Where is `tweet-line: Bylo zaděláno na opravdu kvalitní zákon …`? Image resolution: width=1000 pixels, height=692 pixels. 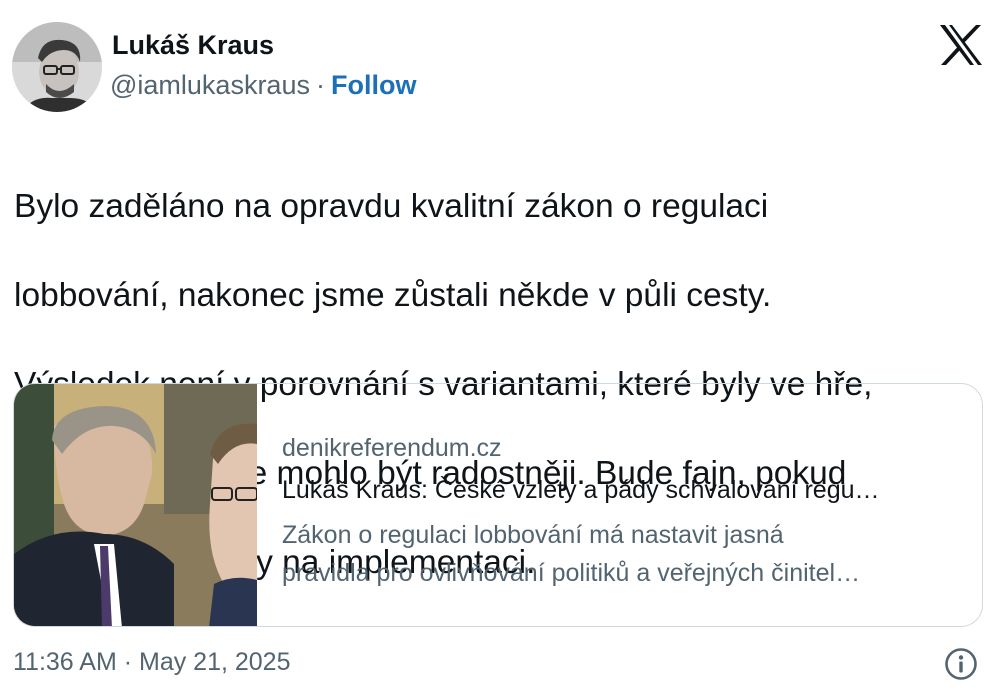 tweet-line: Bylo zaděláno na opravdu kvalitní zákon … is located at coordinates (391, 206).